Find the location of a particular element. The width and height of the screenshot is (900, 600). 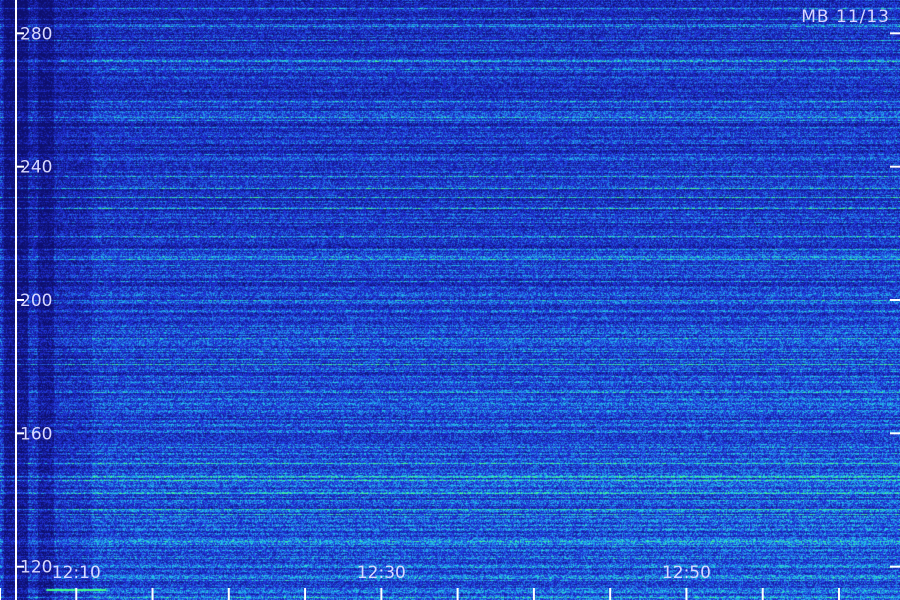

y-tick-label: 200 is located at coordinates (36, 301).